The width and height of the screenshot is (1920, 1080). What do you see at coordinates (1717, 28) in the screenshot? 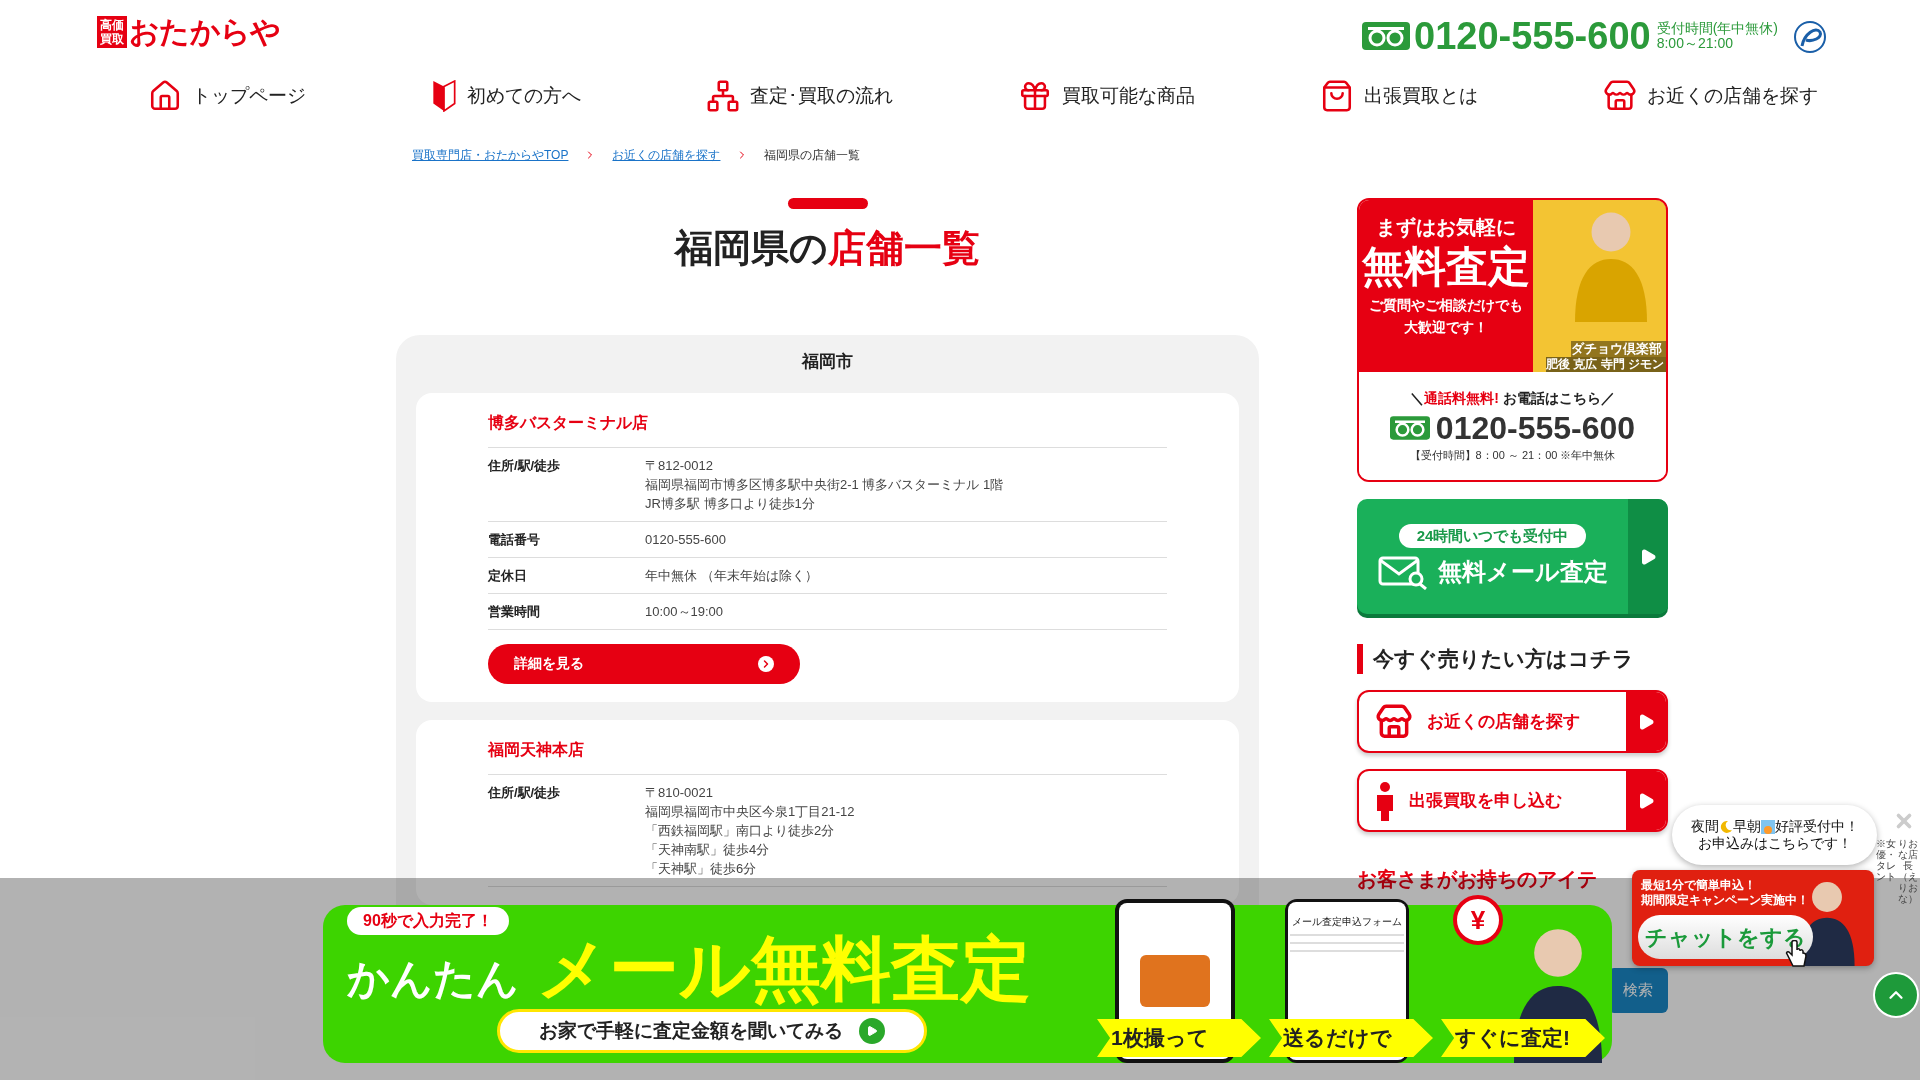
I see `hours-label: 受付時間(年中無休)` at bounding box center [1717, 28].